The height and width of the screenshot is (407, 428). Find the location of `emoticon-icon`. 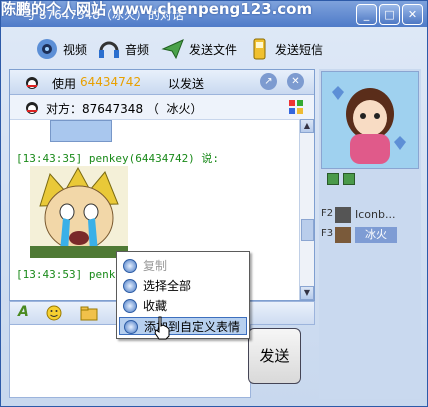

emoticon-icon is located at coordinates (54, 313).